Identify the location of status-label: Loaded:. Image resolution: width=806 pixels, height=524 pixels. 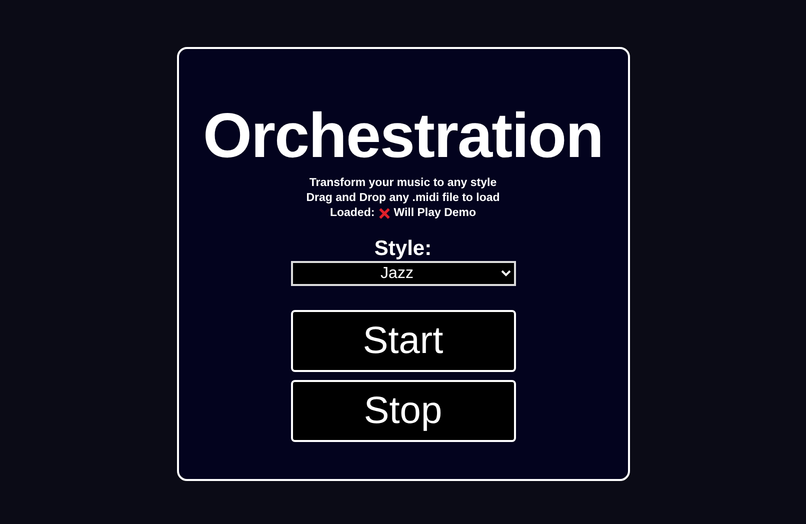
(352, 213).